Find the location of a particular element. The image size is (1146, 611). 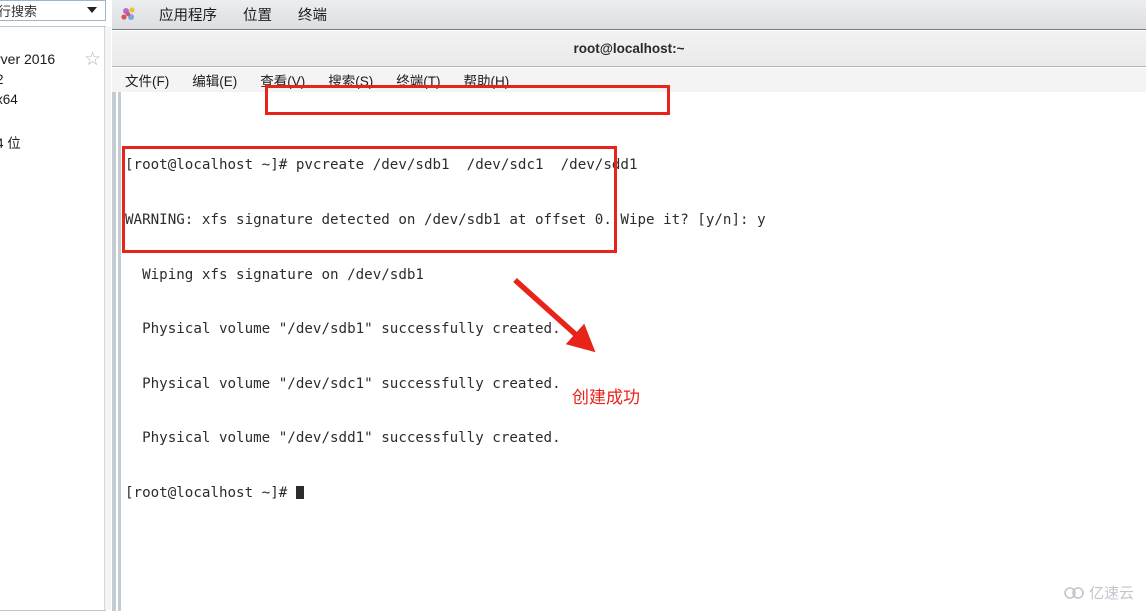

menu-file: 文件(F) is located at coordinates (147, 80).